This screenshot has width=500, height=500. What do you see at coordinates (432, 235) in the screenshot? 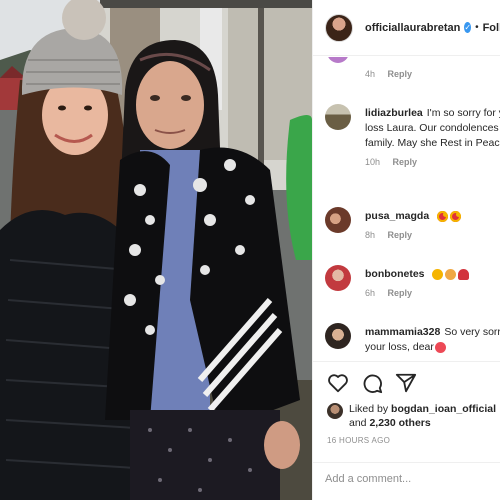
I see `comment-meta: 8h Reply` at bounding box center [432, 235].